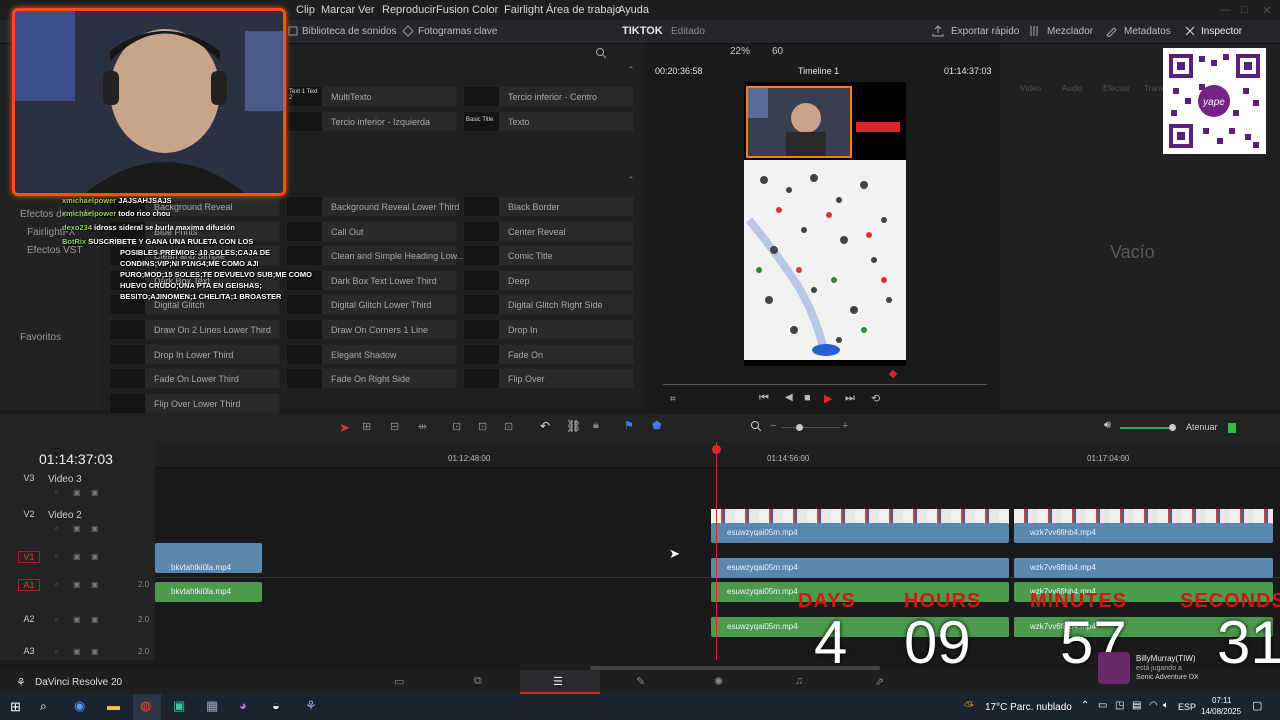  I want to click on track-name: Video 2, so click(65, 515).